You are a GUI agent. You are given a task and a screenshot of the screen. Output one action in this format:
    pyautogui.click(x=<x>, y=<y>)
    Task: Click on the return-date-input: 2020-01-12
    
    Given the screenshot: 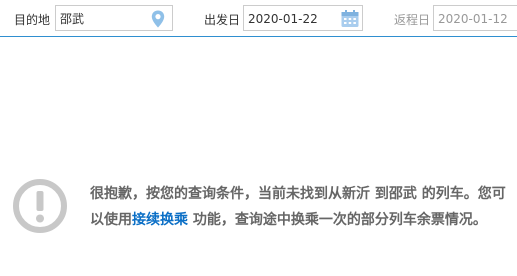 What is the action you would take?
    pyautogui.click(x=475, y=18)
    